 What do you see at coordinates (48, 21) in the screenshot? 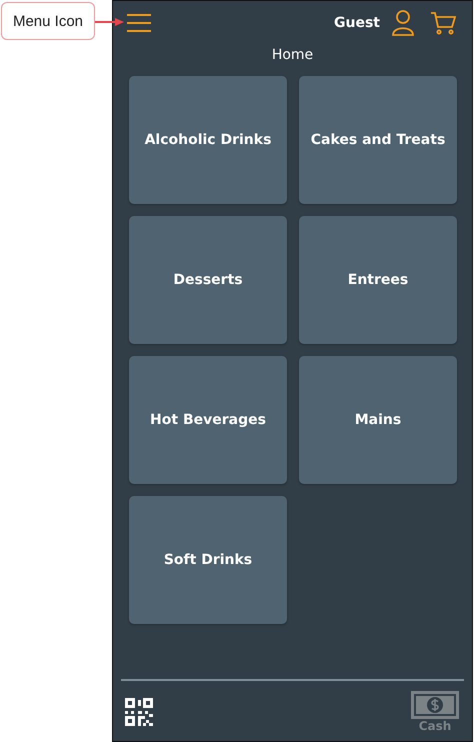
I see `callout-label: Menu Icon` at bounding box center [48, 21].